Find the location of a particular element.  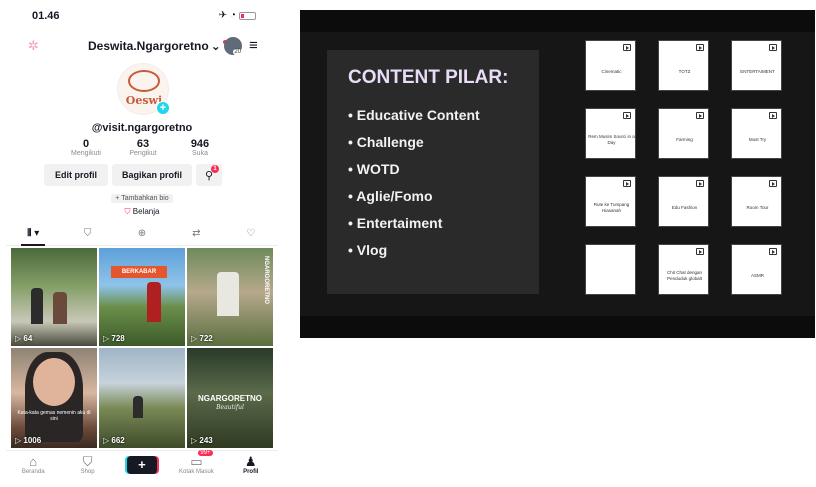

card-label is located at coordinates (611, 276).